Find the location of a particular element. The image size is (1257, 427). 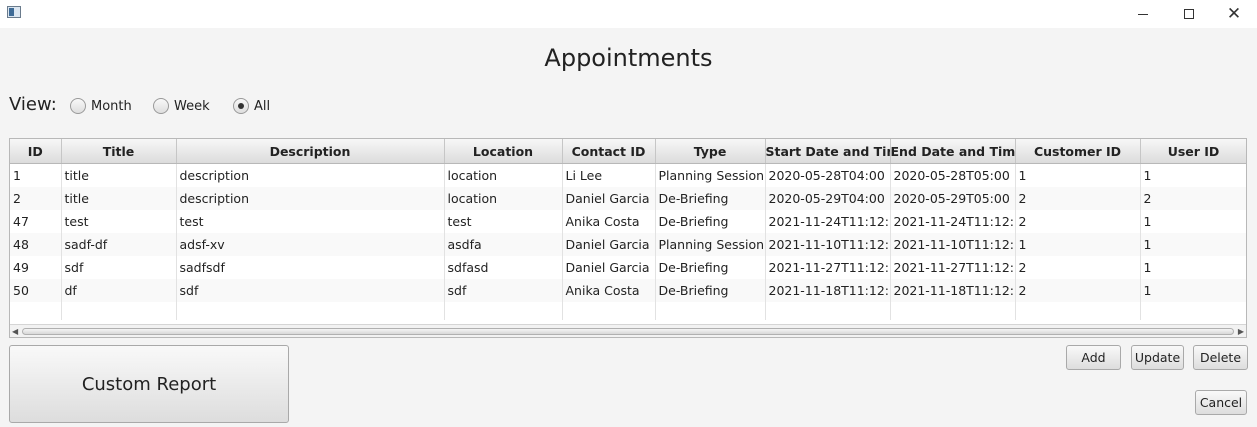

cell-id: 49 is located at coordinates (36, 267).